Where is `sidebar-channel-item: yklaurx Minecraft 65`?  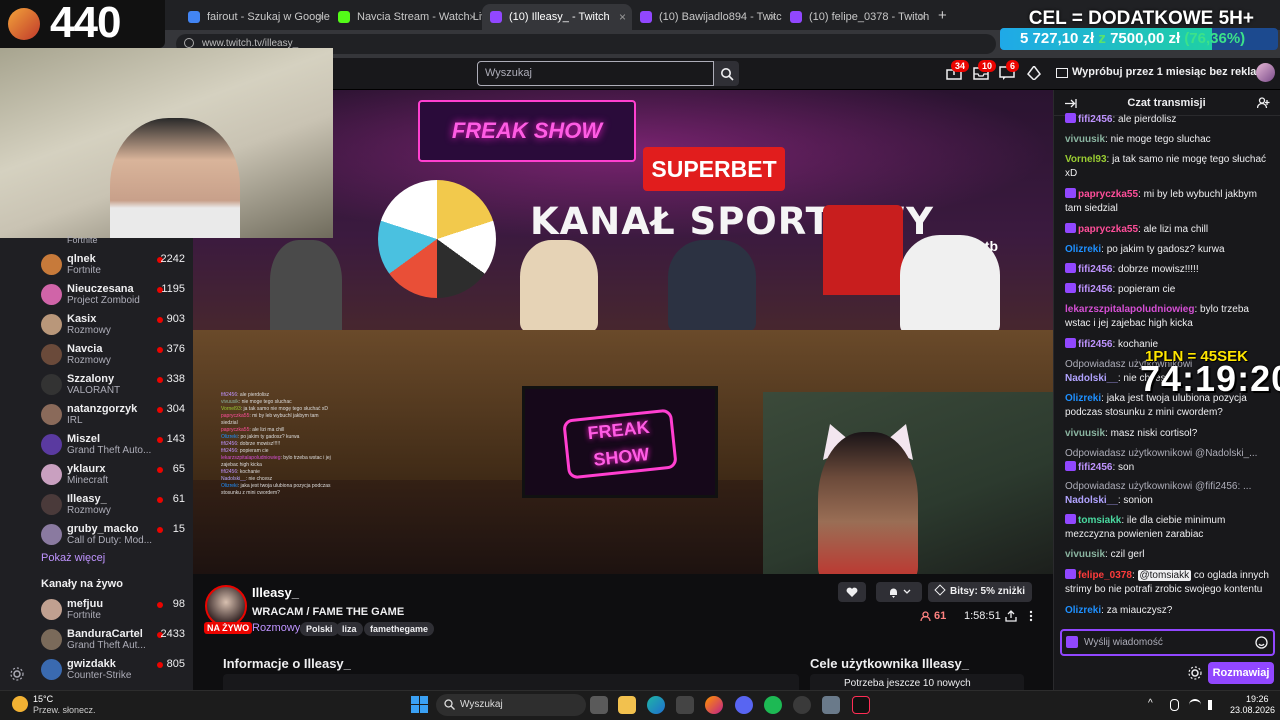 sidebar-channel-item: yklaurx Minecraft 65 is located at coordinates (96, 475).